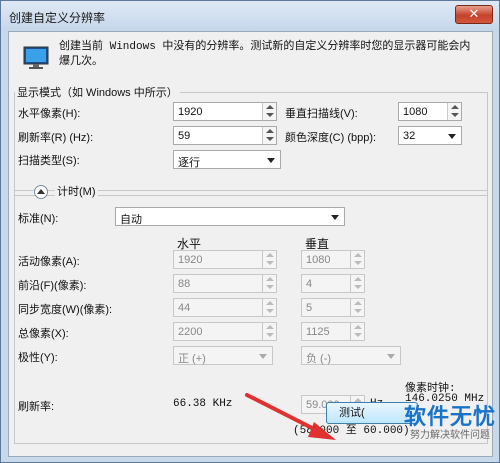 The width and height of the screenshot is (500, 463). Describe the element at coordinates (49, 161) in the screenshot. I see `scan-type-label: 扫描类型(S):` at that location.